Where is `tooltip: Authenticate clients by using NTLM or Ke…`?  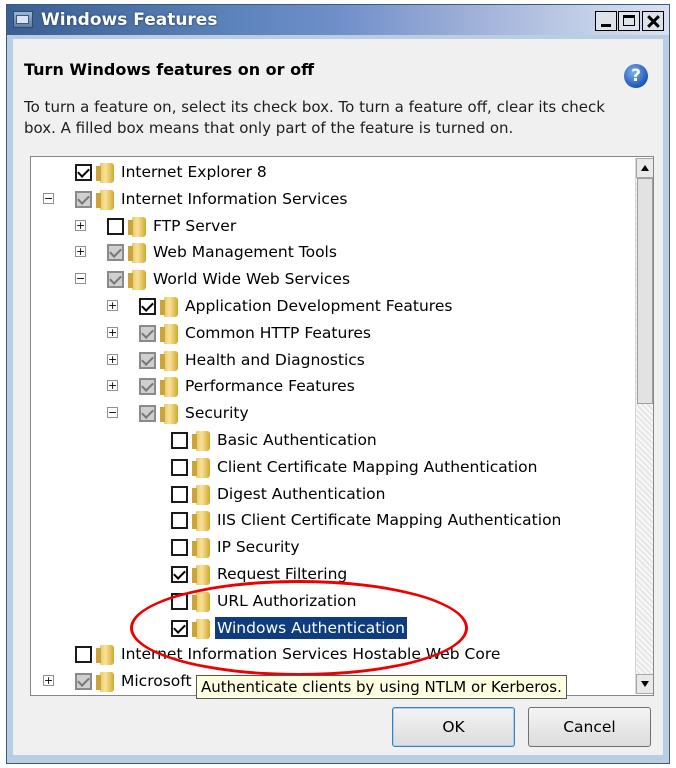
tooltip: Authenticate clients by using NTLM or Ke… is located at coordinates (381, 687).